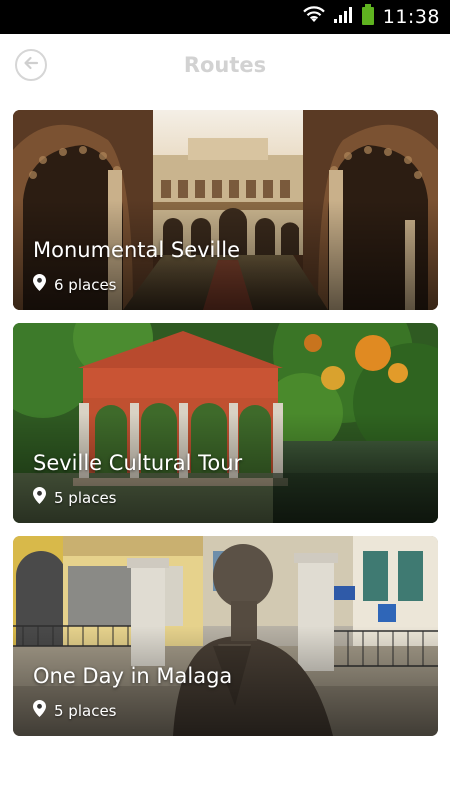 Image resolution: width=450 pixels, height=800 pixels. Describe the element at coordinates (225, 17) in the screenshot. I see `status-bar: 11:38` at that location.